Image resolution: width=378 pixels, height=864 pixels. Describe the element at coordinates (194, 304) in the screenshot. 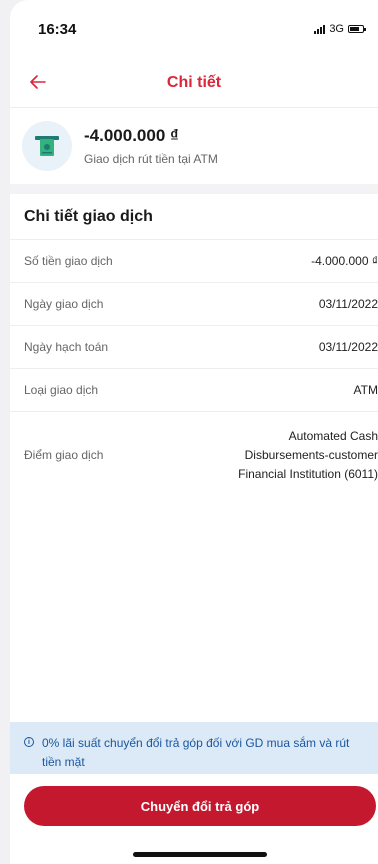

I see `detail-row-transaction-date: Ngày giao dịch 03/11/2022` at that location.